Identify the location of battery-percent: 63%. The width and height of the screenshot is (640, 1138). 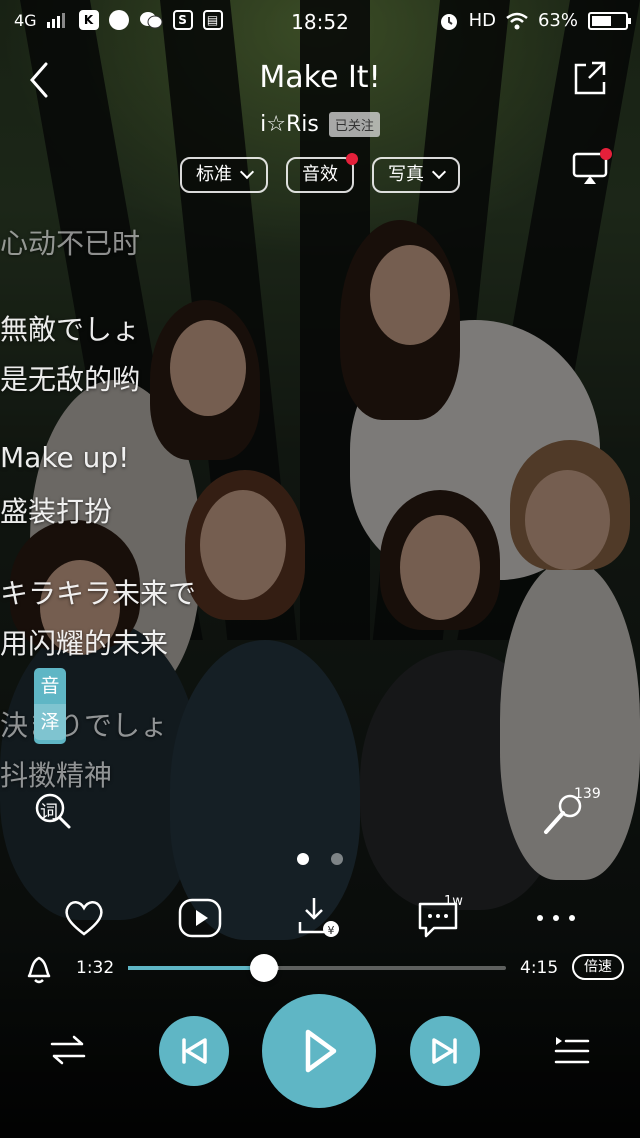
(557, 20).